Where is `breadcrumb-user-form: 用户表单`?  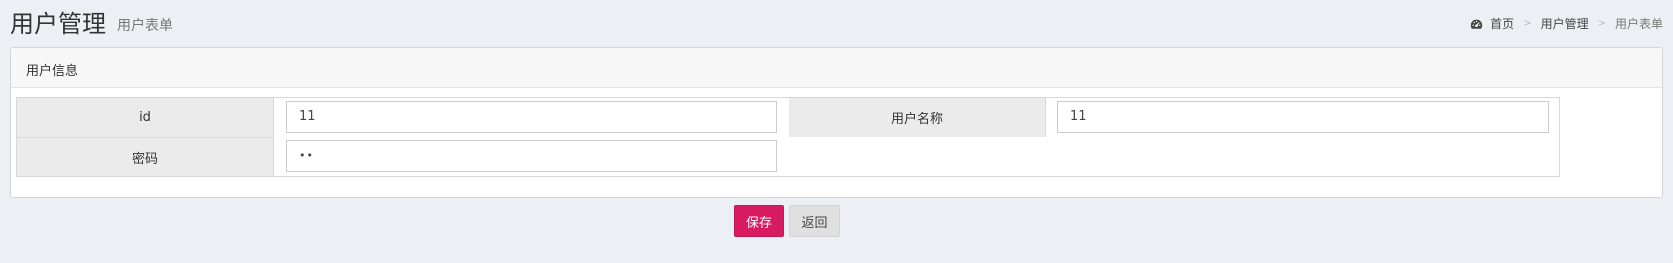
breadcrumb-user-form: 用户表单 is located at coordinates (1638, 24).